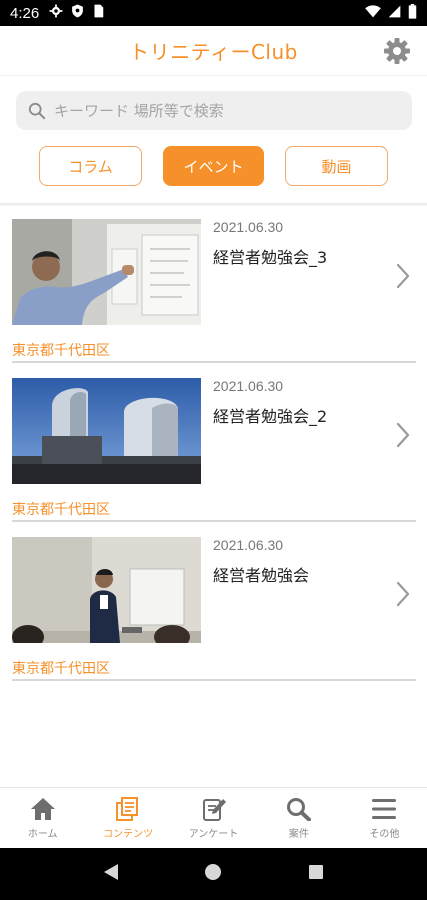 The image size is (427, 900). What do you see at coordinates (336, 166) in the screenshot?
I see `tab-video: 動画` at bounding box center [336, 166].